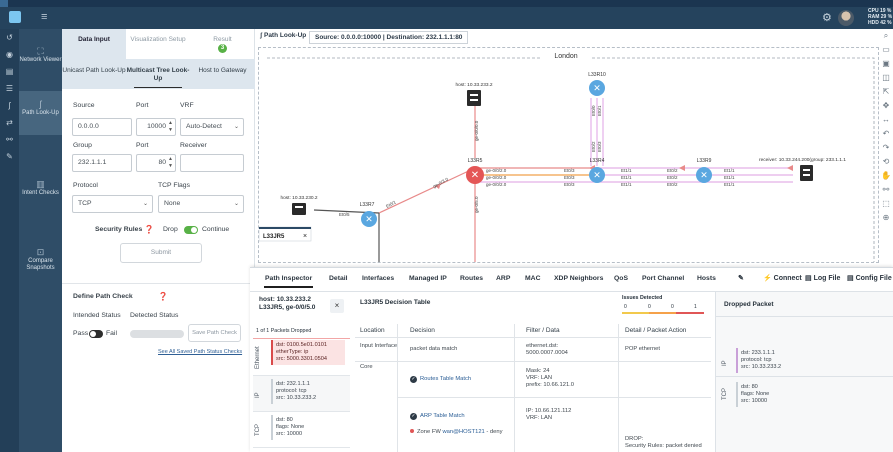  I want to click on receiver-node, so click(806, 173).